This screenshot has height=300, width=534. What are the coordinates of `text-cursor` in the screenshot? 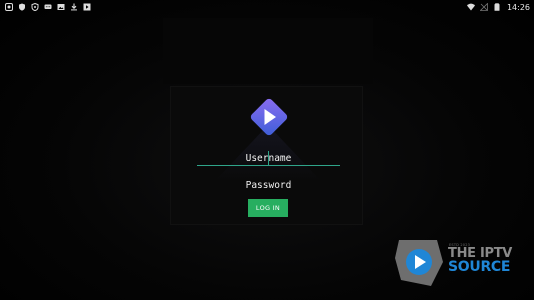 It's located at (268, 158).